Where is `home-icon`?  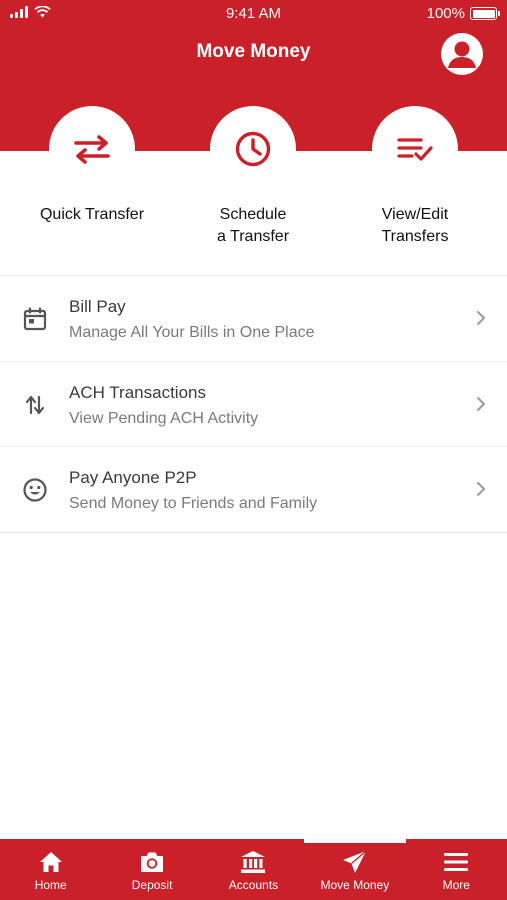 home-icon is located at coordinates (50, 862).